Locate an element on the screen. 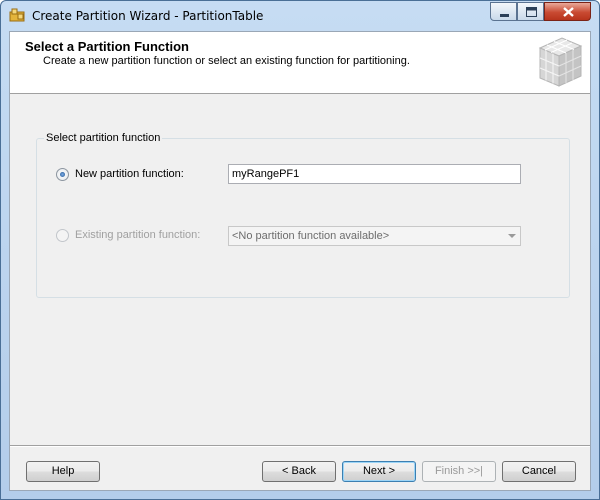 The width and height of the screenshot is (600, 500). existing-function-label: Existing partition function: is located at coordinates (137, 235).